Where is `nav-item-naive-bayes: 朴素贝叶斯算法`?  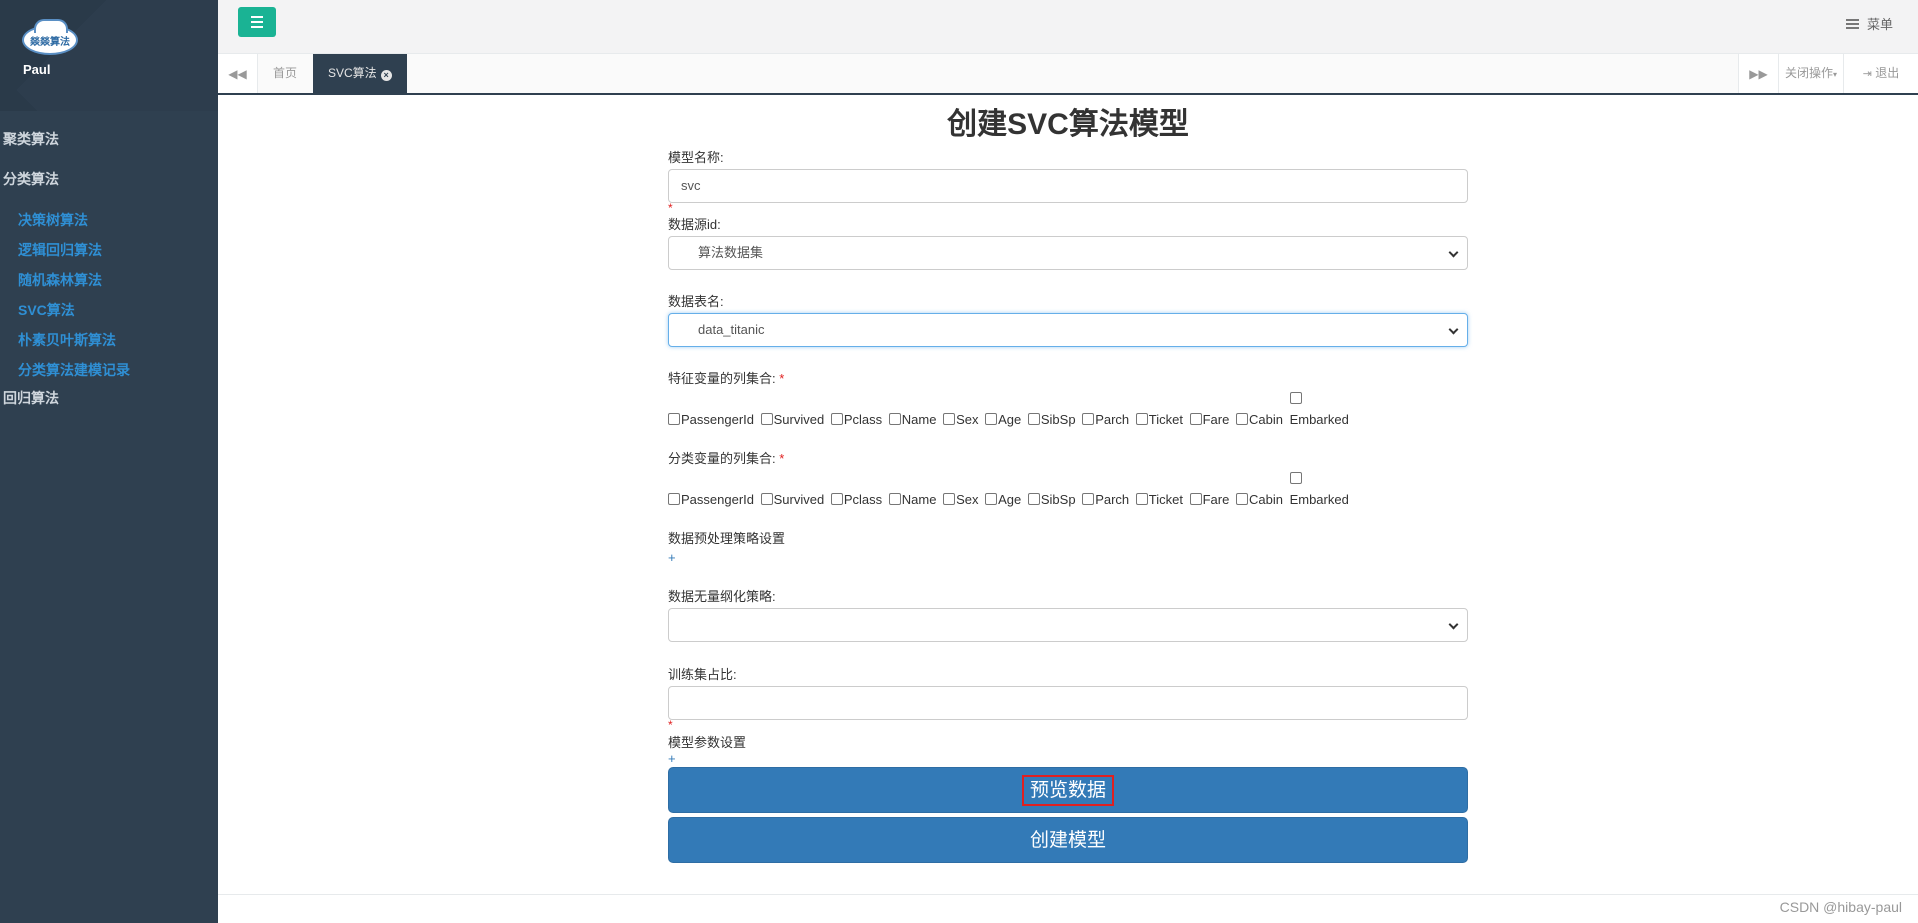
nav-item-naive-bayes: 朴素贝叶斯算法 is located at coordinates (109, 340).